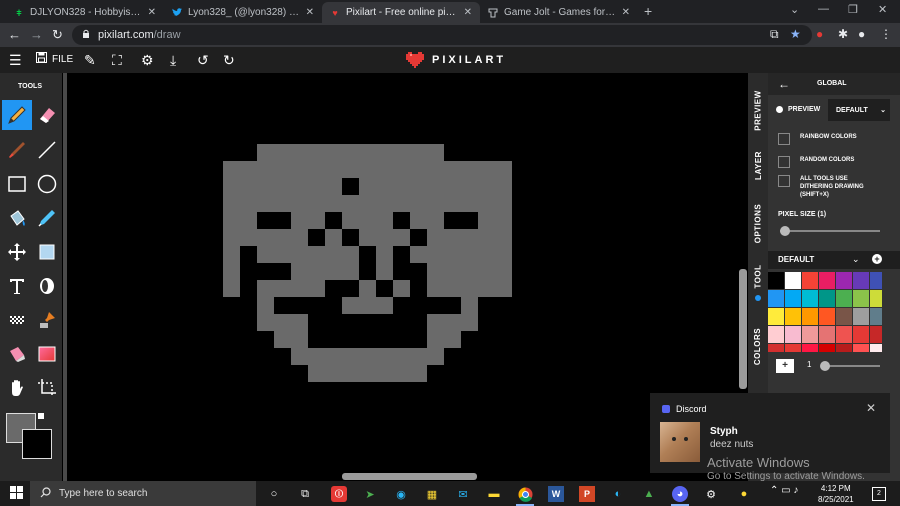 This screenshot has height=506, width=900. What do you see at coordinates (829, 139) in the screenshot?
I see `option-rainbow-colors: RAINBOW COLORS` at bounding box center [829, 139].